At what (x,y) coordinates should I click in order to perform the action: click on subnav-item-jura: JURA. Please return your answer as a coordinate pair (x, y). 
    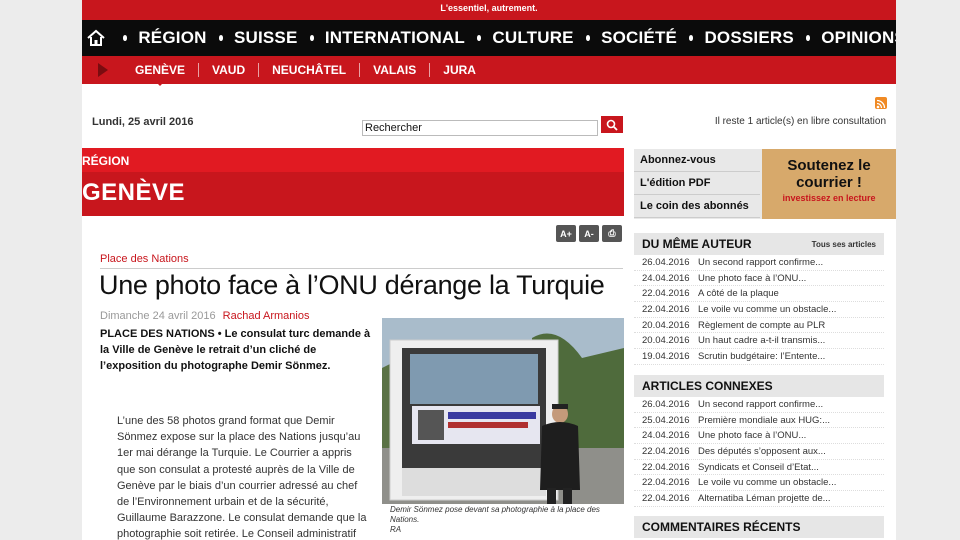
    Looking at the image, I should click on (459, 70).